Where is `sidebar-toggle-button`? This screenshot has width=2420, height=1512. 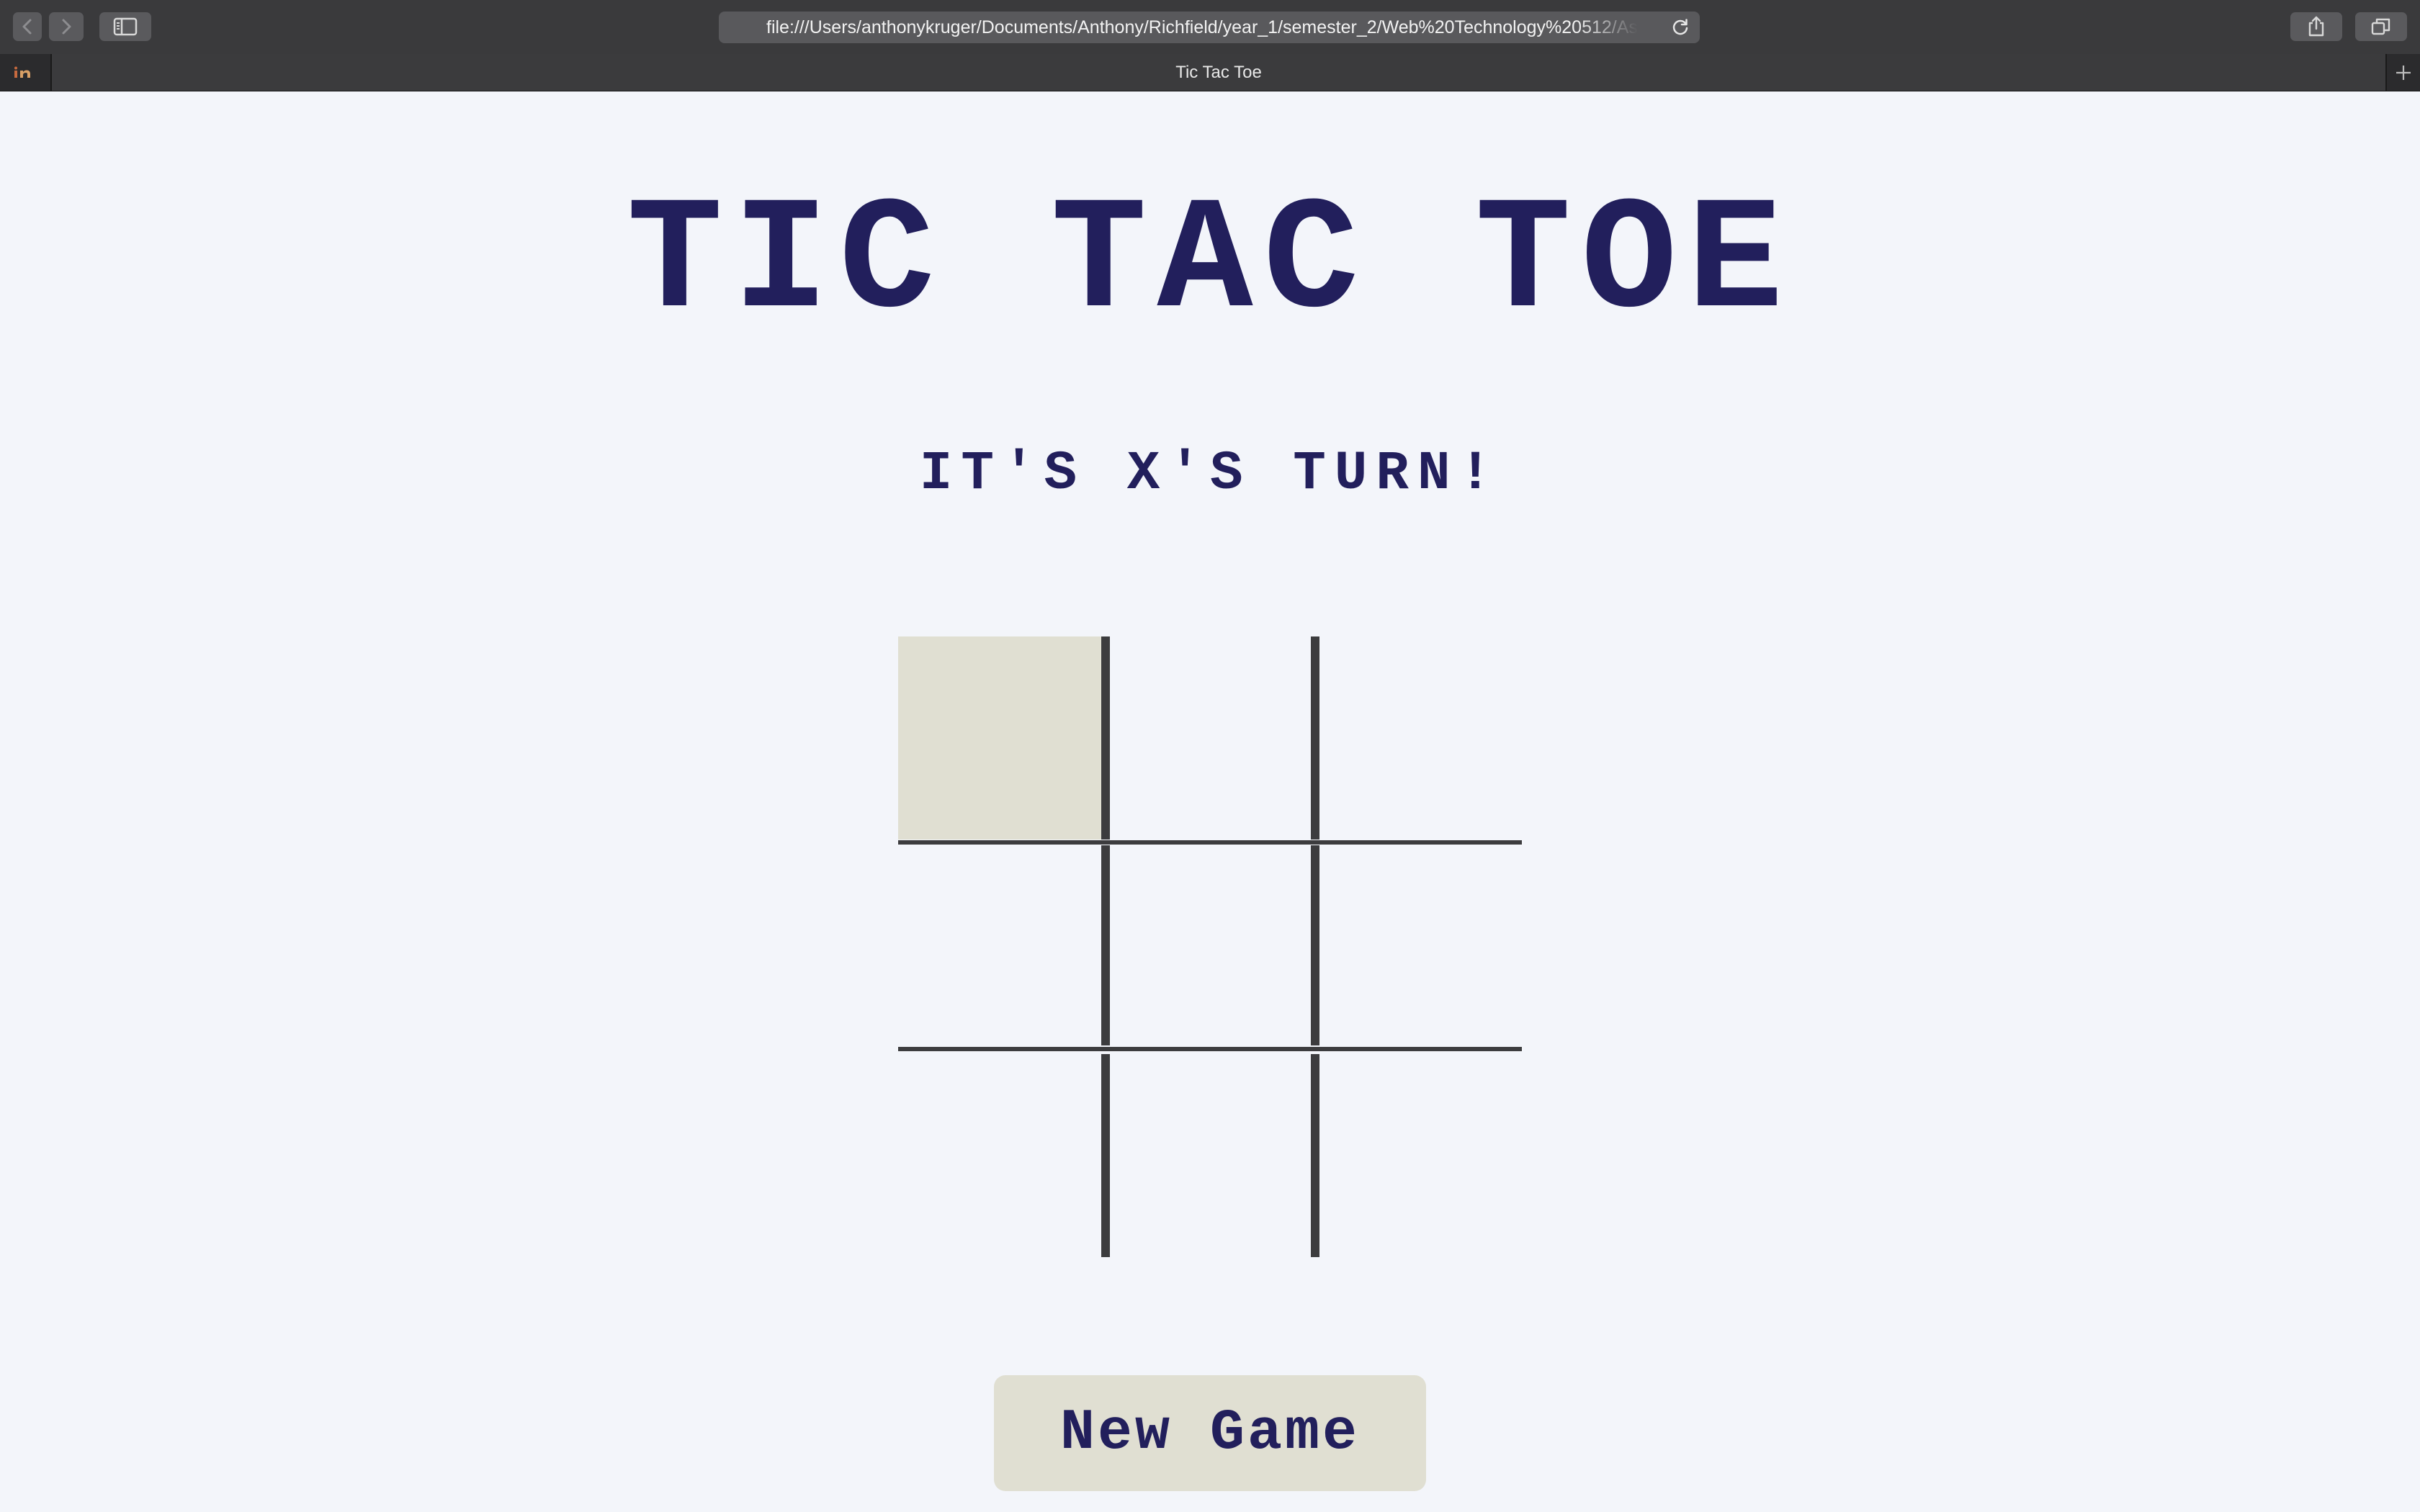 sidebar-toggle-button is located at coordinates (125, 26).